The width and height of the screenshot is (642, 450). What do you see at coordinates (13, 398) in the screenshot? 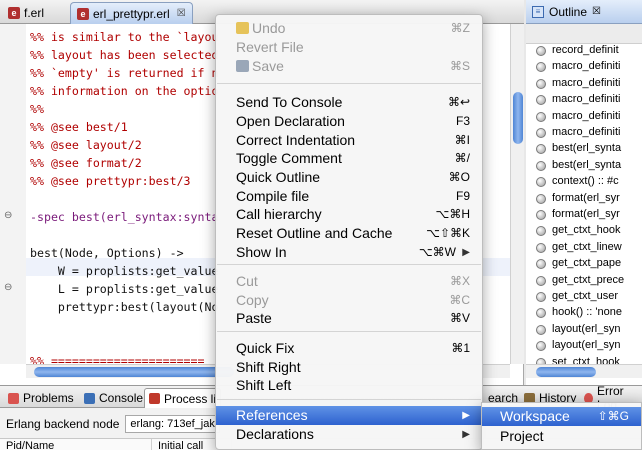
I see `problems-icon` at bounding box center [13, 398].